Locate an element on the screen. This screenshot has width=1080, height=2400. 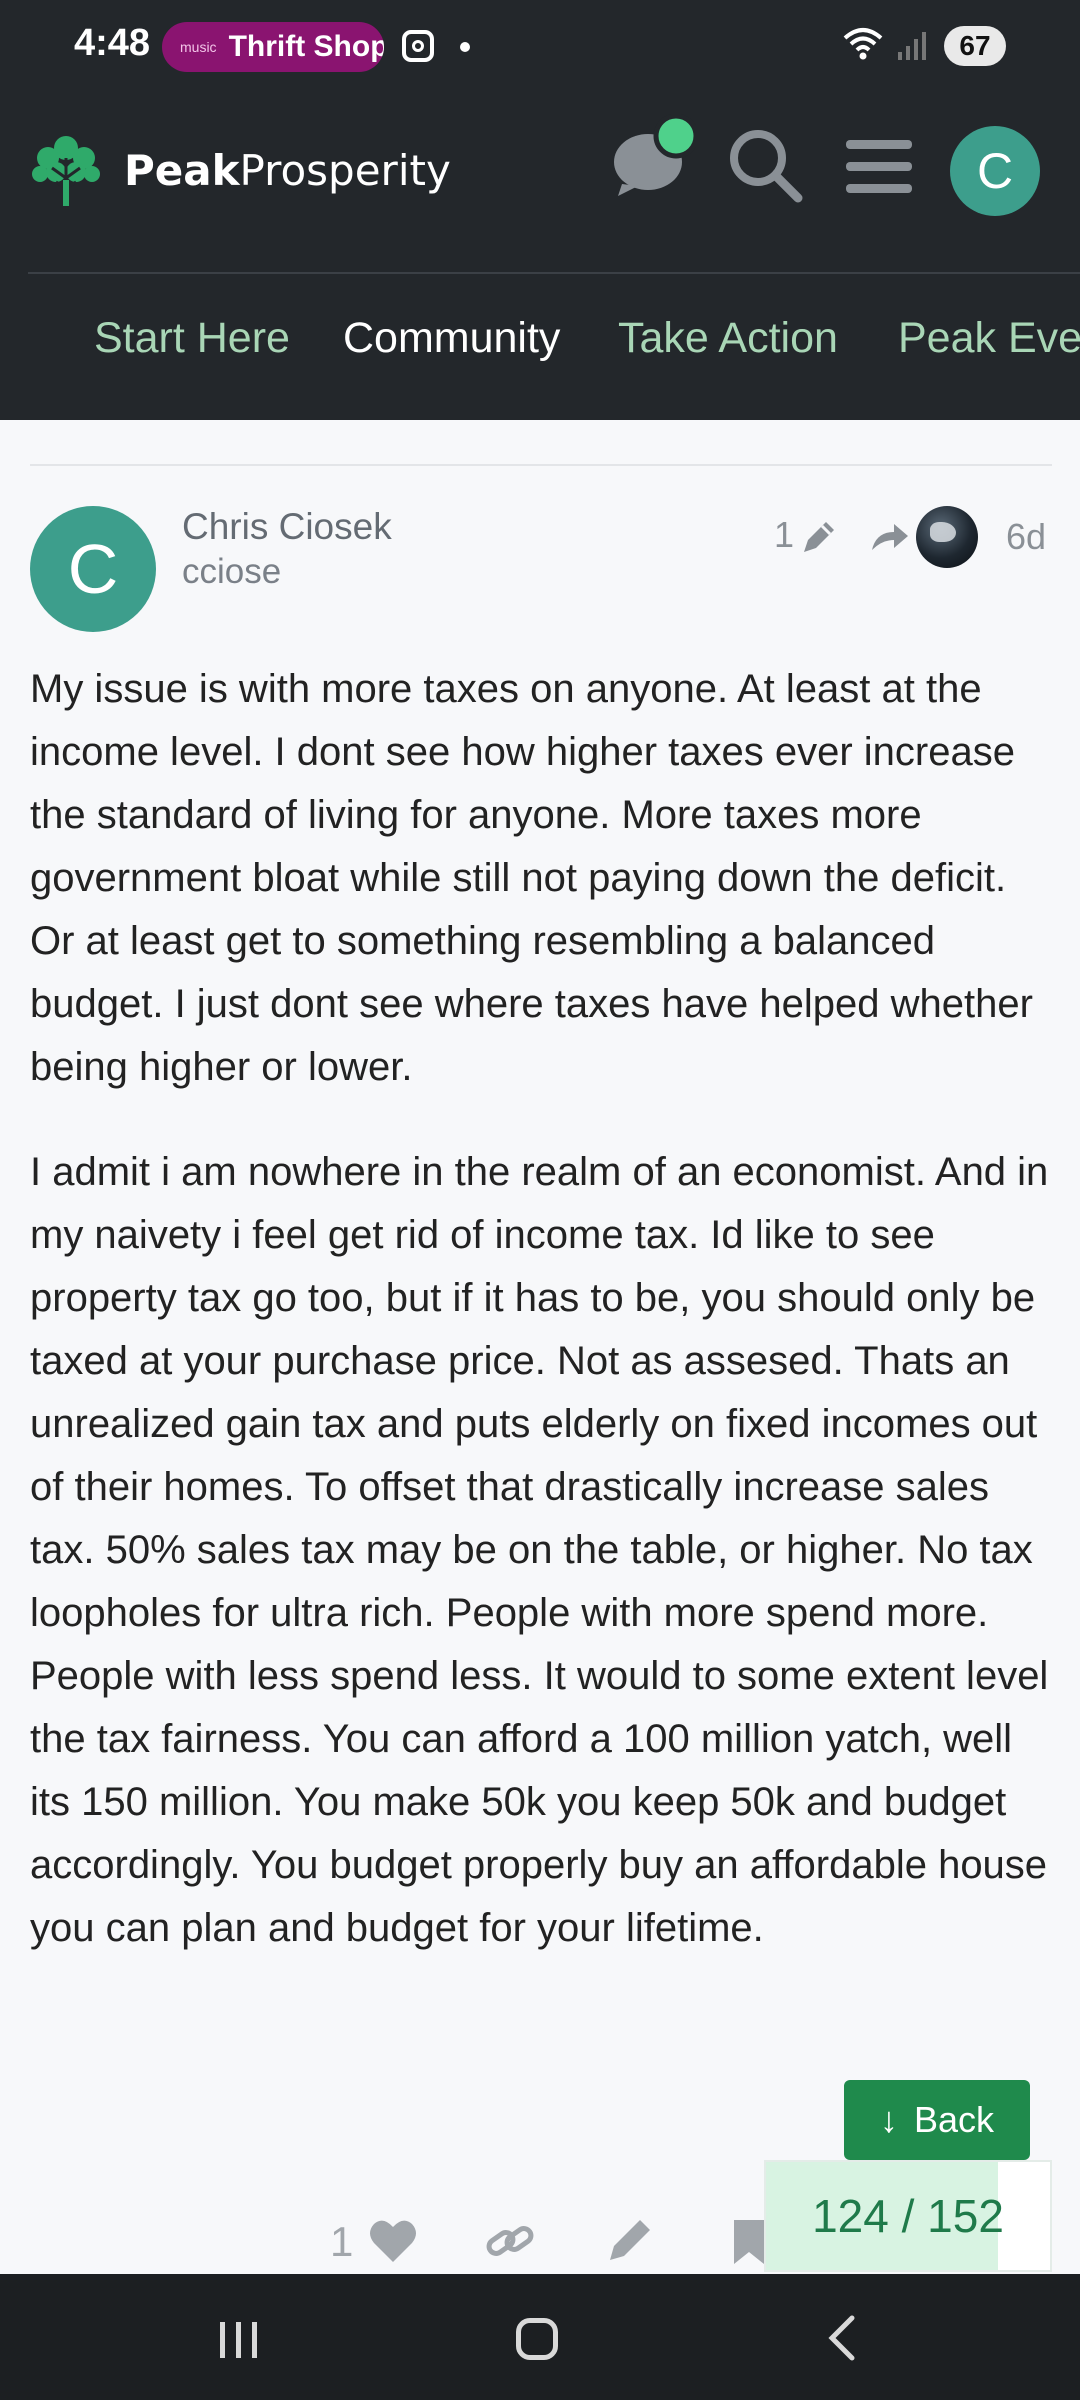
topic-progress: 124 / 152 is located at coordinates (908, 2216).